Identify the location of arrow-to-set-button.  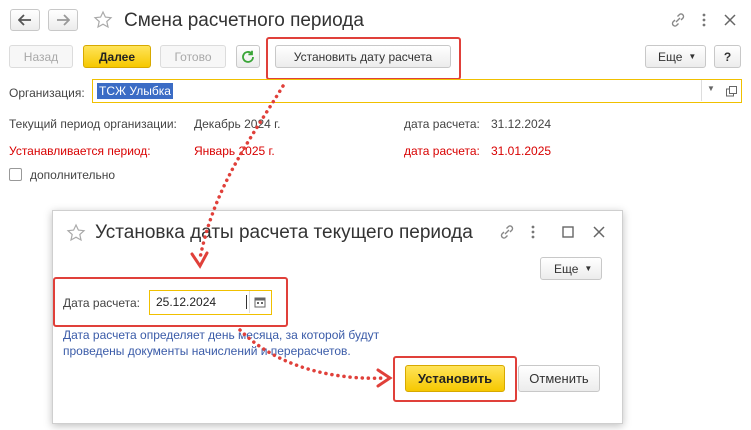
(312, 354).